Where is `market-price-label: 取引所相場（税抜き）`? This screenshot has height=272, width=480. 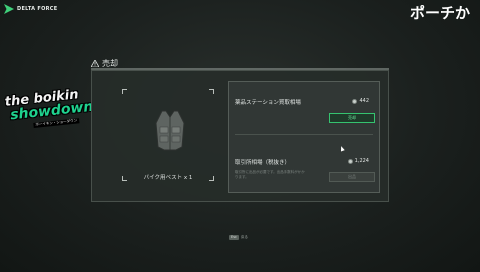 market-price-label: 取引所相場（税抜き） is located at coordinates (263, 163).